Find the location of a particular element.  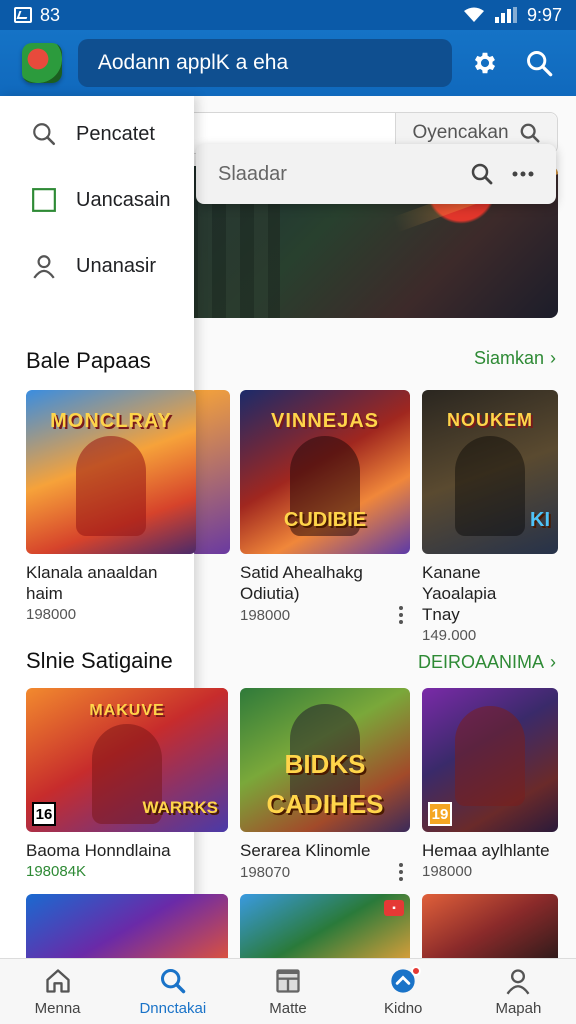

home-icon is located at coordinates (58, 981).